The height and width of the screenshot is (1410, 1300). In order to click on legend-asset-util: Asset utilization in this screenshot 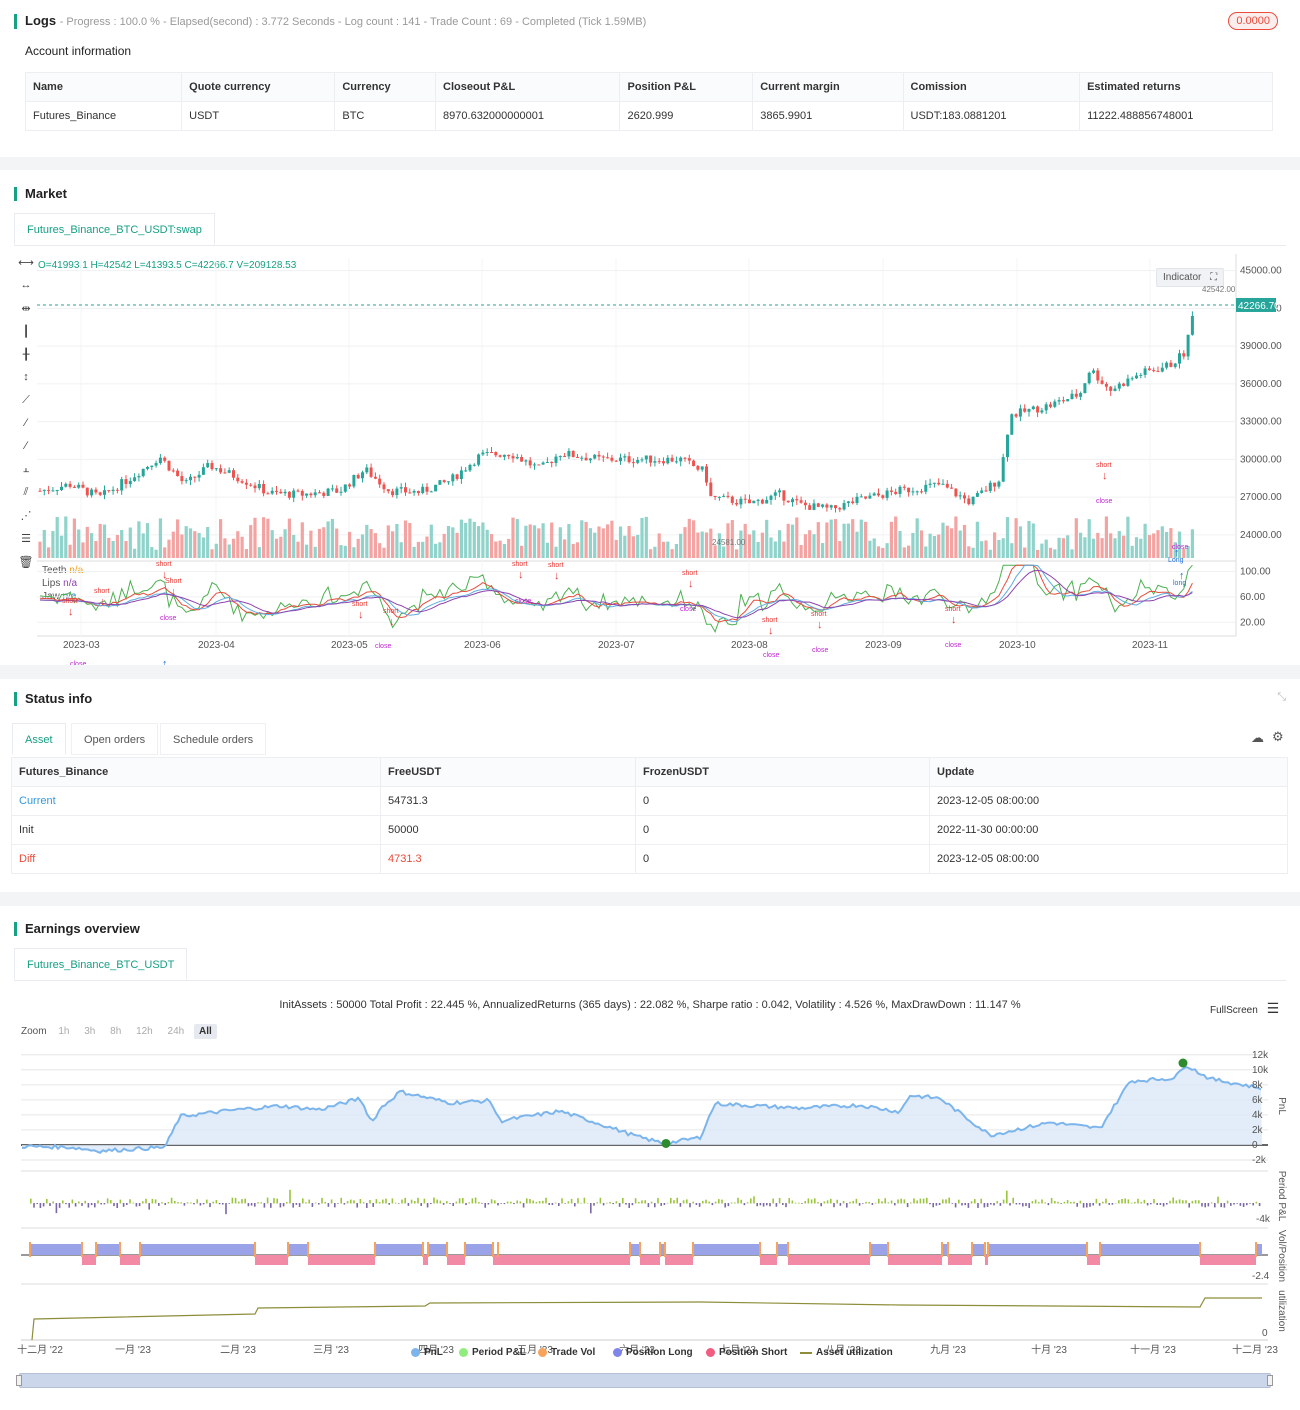, I will do `click(846, 1352)`.